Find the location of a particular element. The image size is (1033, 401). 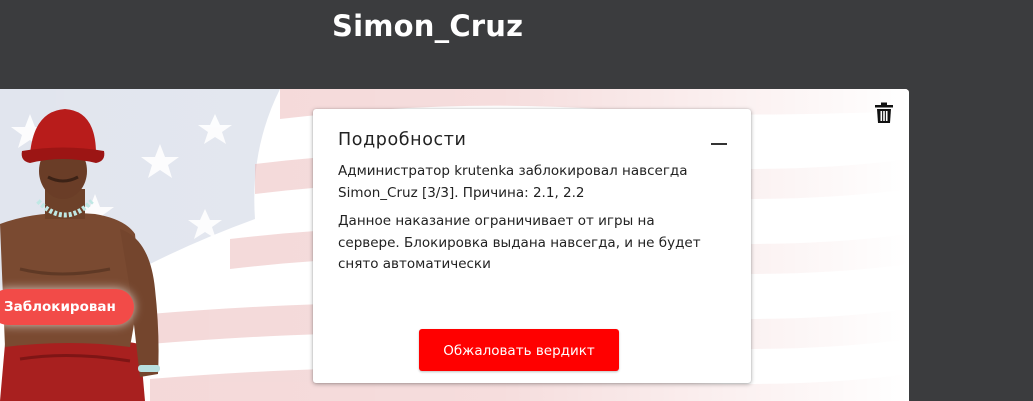

minus-icon is located at coordinates (719, 144).